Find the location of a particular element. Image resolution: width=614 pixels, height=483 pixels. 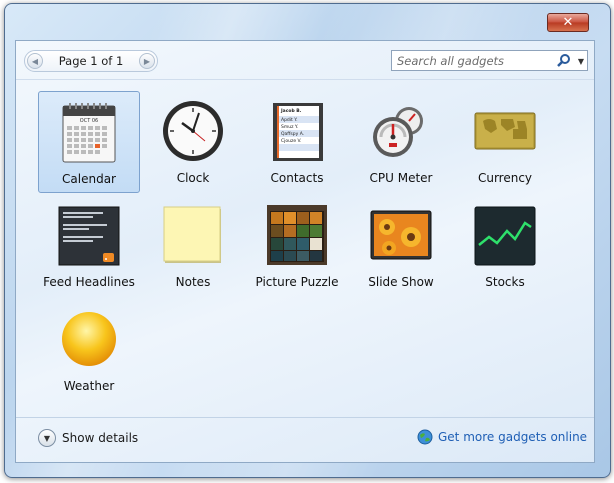

page-label: Page 1 of 1 is located at coordinates (91, 61).